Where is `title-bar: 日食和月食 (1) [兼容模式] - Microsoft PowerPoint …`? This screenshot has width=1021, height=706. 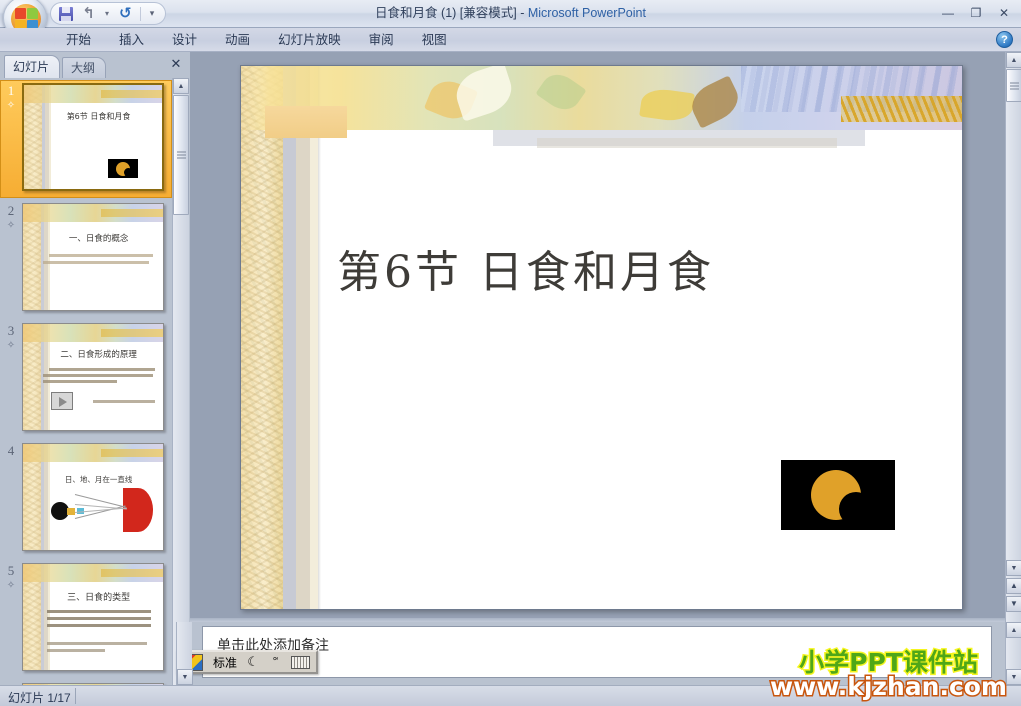 title-bar: 日食和月食 (1) [兼容模式] - Microsoft PowerPoint … is located at coordinates (510, 20).